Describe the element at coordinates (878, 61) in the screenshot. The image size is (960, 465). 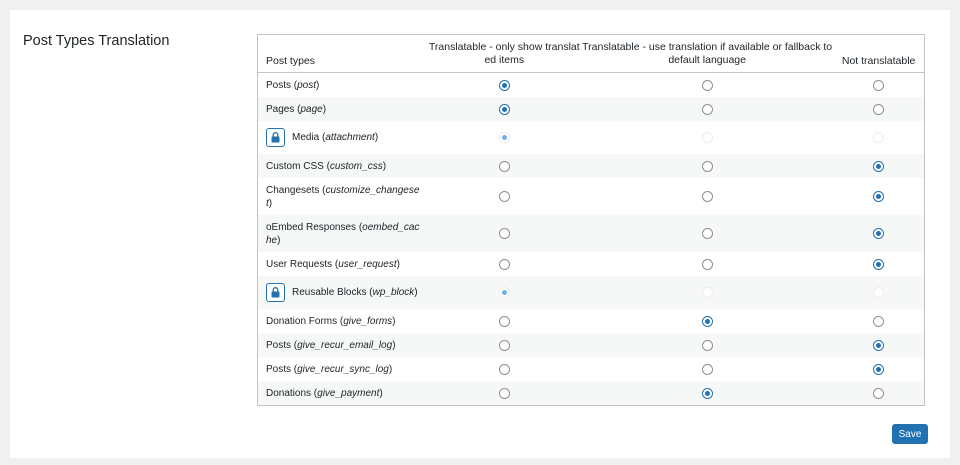
I see `header-not-translatable: Not translatable` at that location.